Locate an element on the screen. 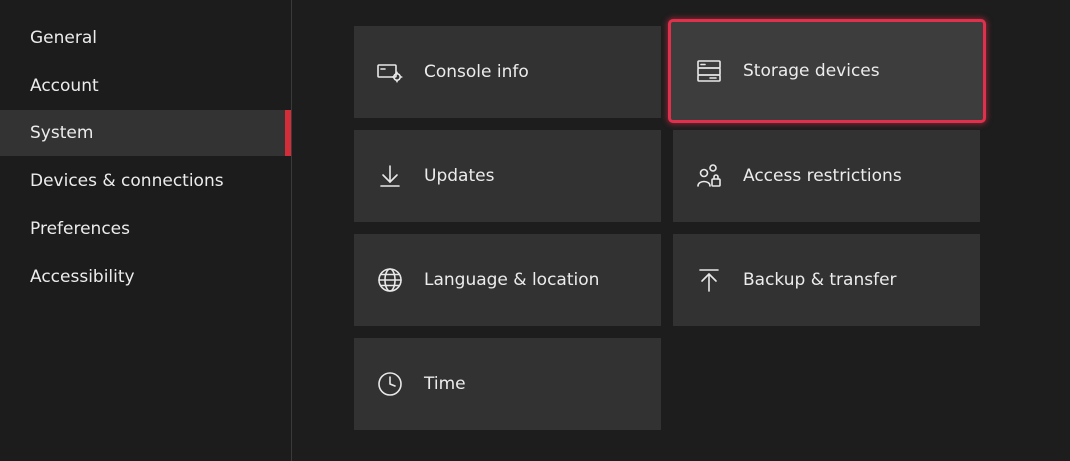 This screenshot has height=461, width=1070. nav-item-label: Devices & connections is located at coordinates (127, 181).